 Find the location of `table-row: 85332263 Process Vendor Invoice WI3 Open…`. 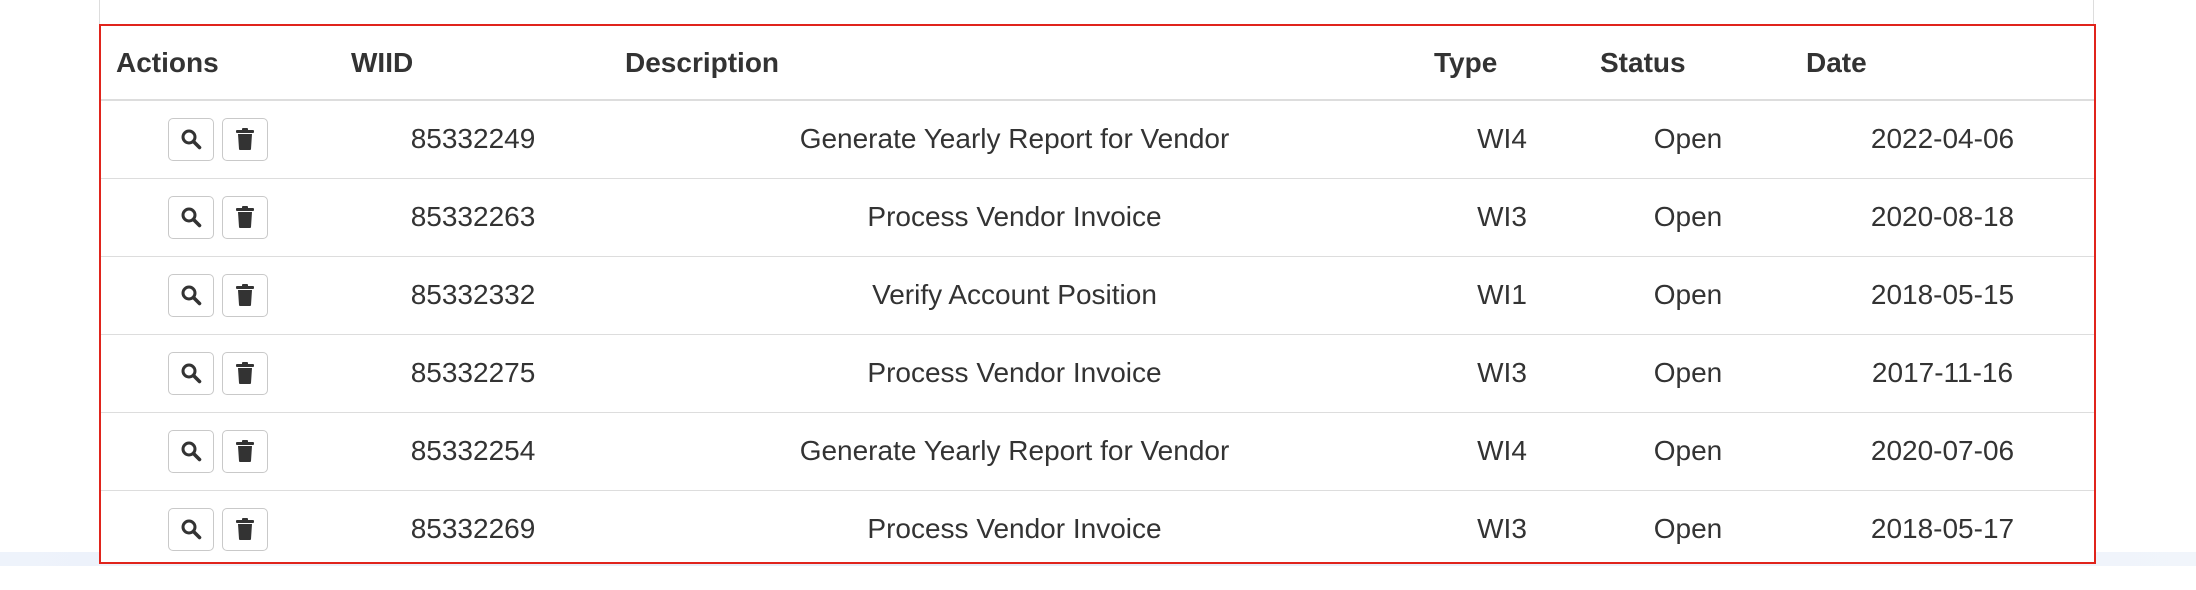

table-row: 85332263 Process Vendor Invoice WI3 Open… is located at coordinates (1097, 216).